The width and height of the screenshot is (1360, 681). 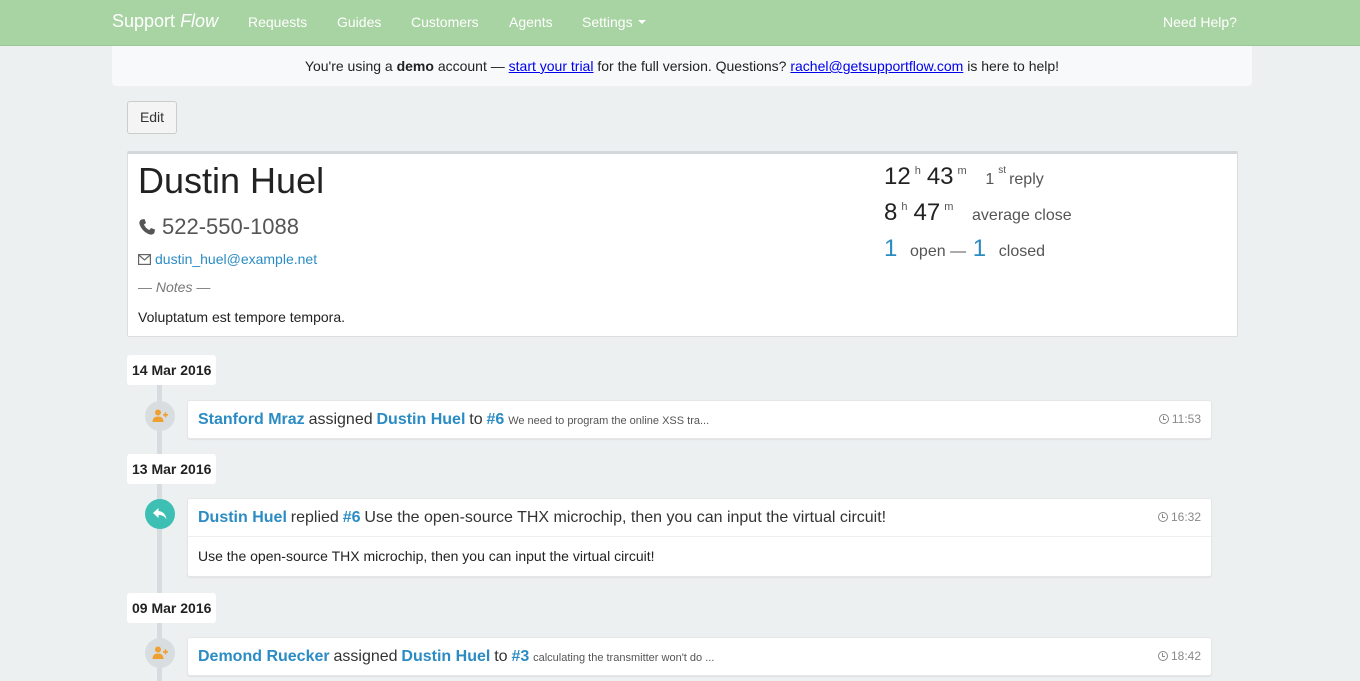 I want to click on first-reply-stat: 12 h 43 m 1streply, so click(x=964, y=177).